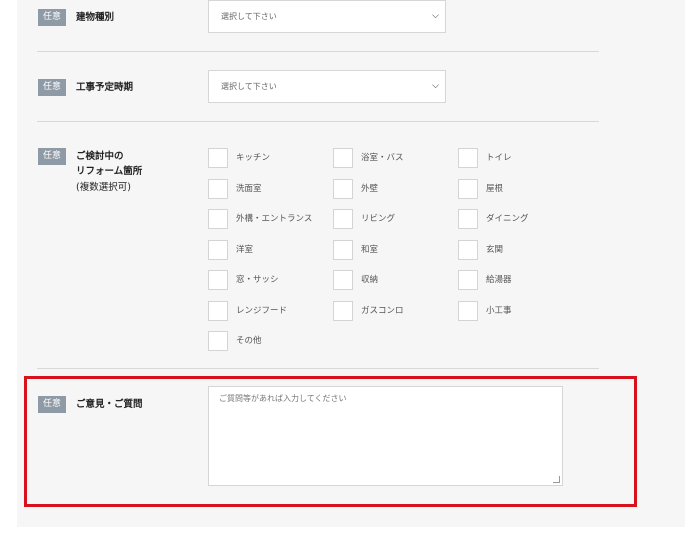  Describe the element at coordinates (109, 171) in the screenshot. I see `reform-area-label-line-2: リフォーム箇所` at that location.